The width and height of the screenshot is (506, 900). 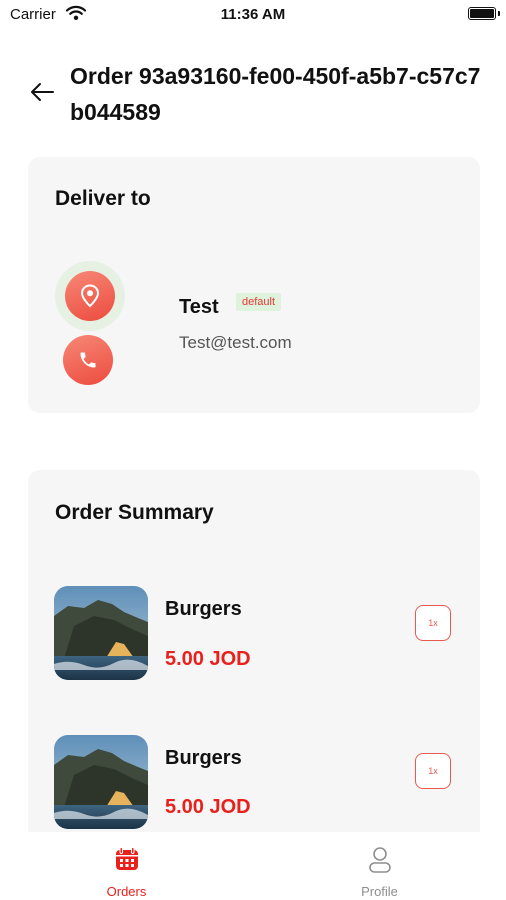 What do you see at coordinates (482, 13) in the screenshot?
I see `battery-icon` at bounding box center [482, 13].